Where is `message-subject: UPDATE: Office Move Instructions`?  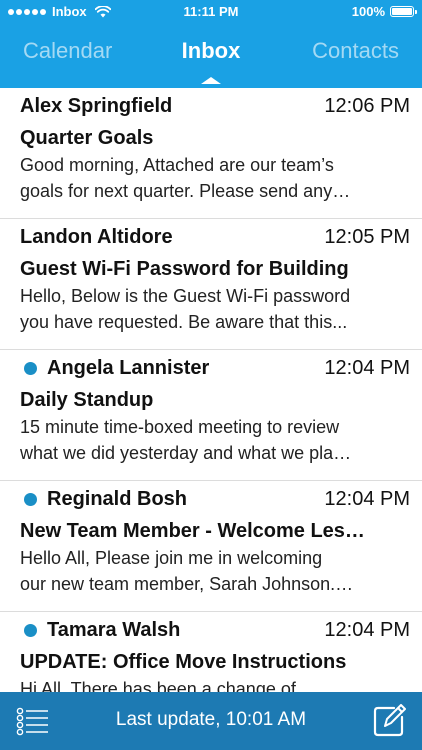
message-subject: UPDATE: Office Move Instructions is located at coordinates (183, 662).